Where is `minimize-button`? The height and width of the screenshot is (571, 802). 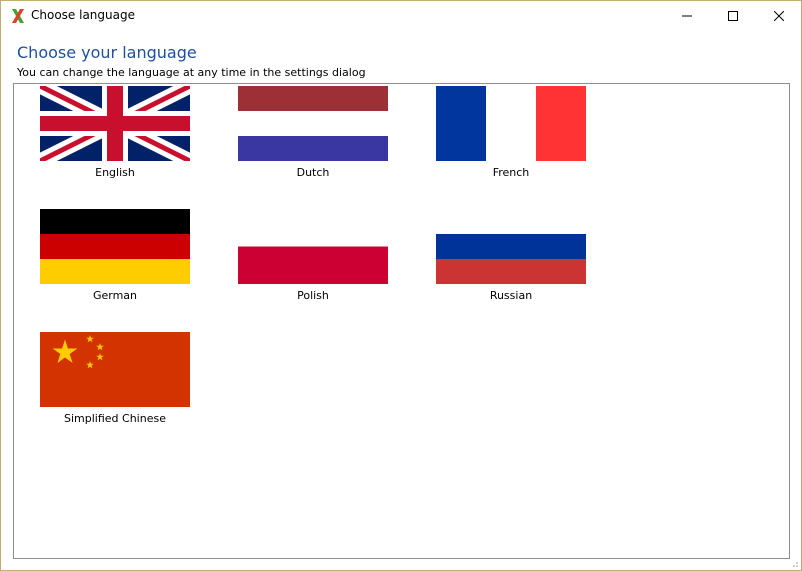 minimize-button is located at coordinates (687, 16).